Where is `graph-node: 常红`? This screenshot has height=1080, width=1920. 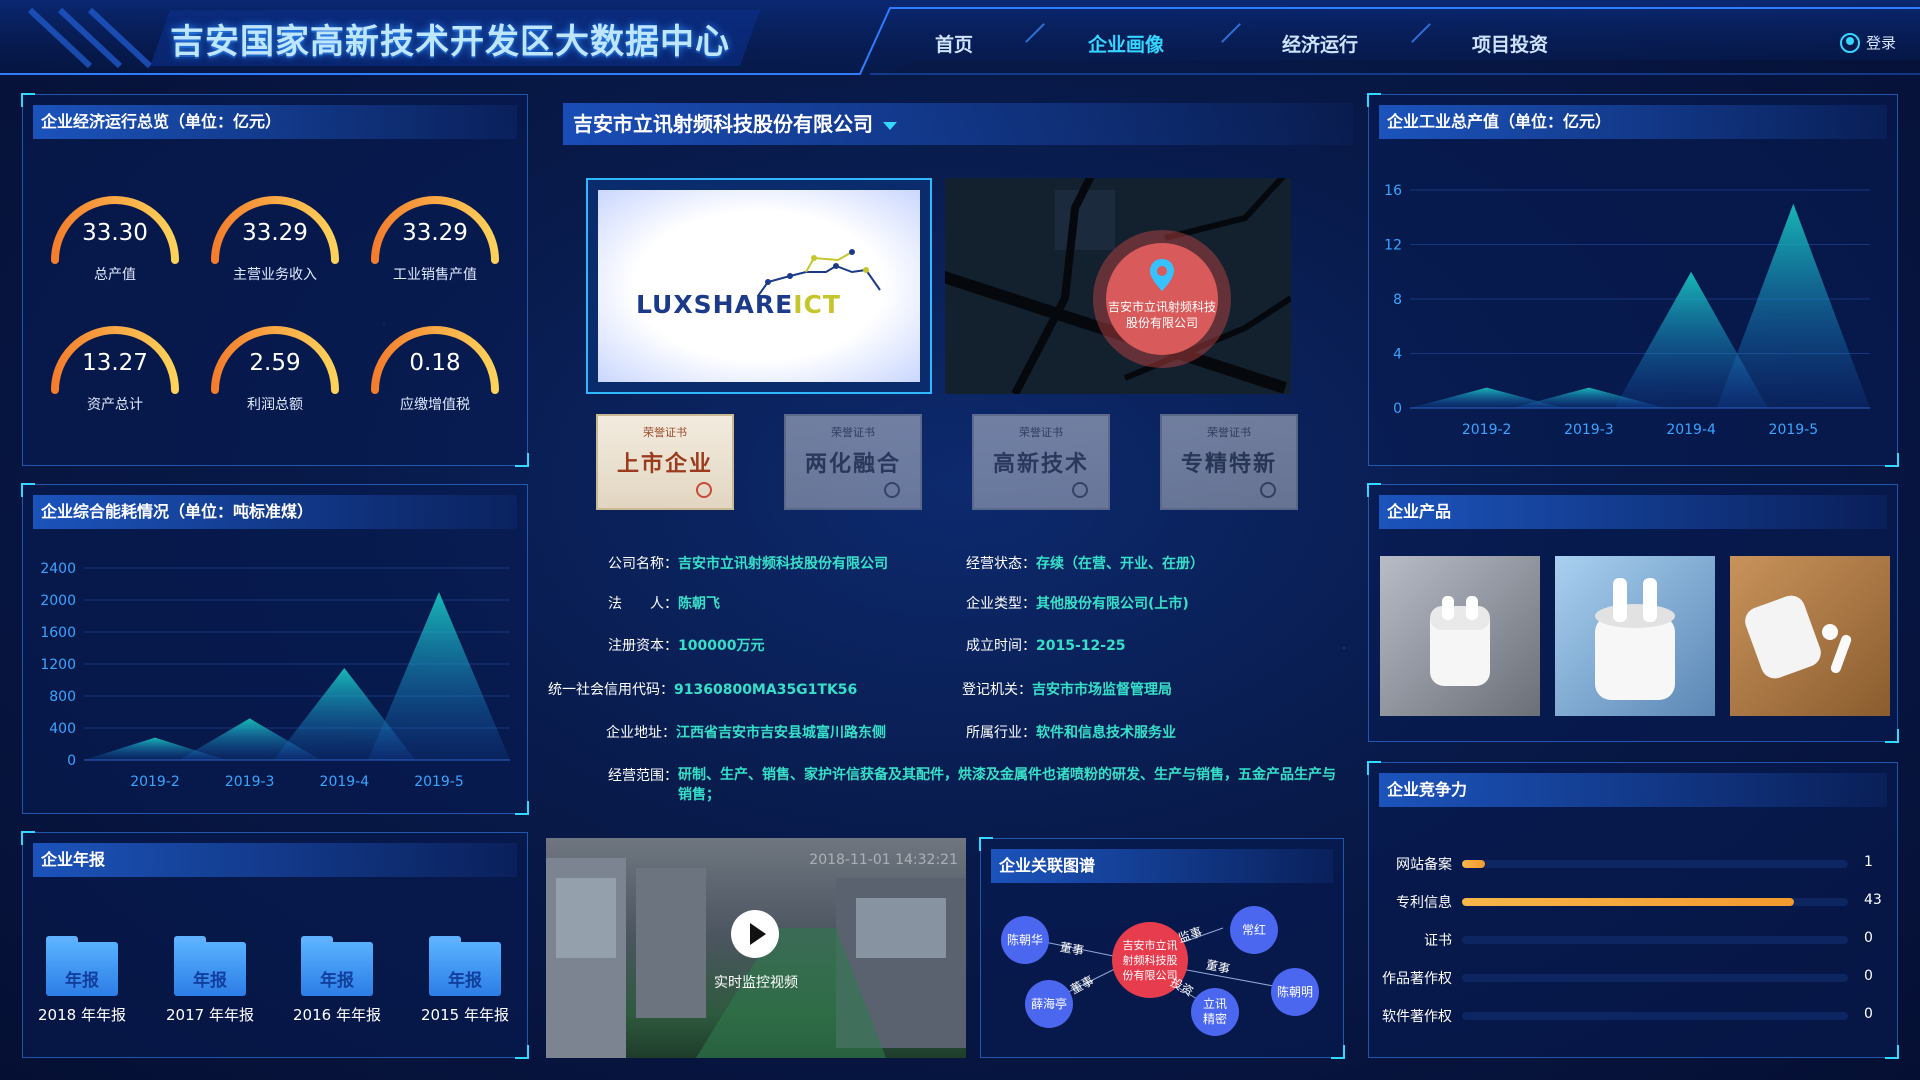
graph-node: 常红 is located at coordinates (1254, 930).